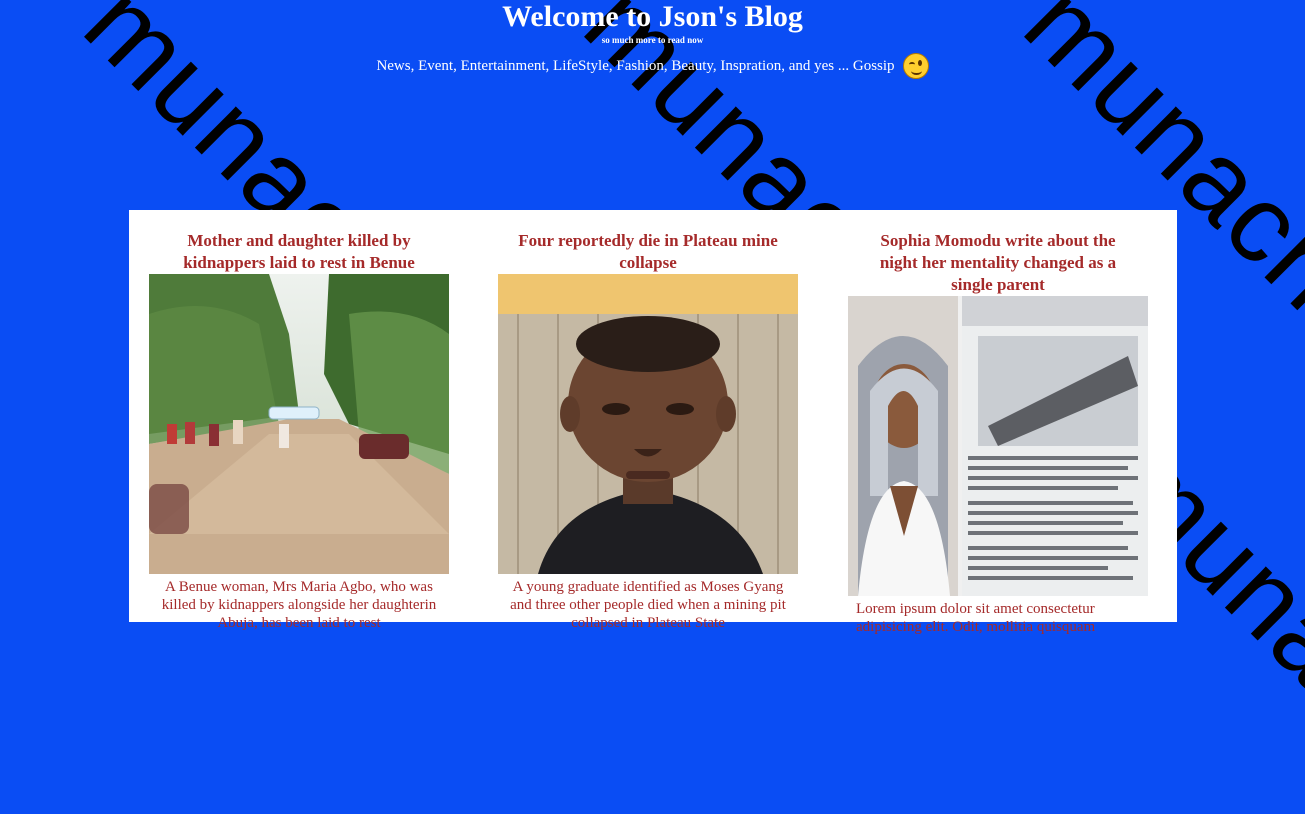 The image size is (1305, 814). Describe the element at coordinates (652, 16) in the screenshot. I see `site-title: Welcome to Json's Blog` at that location.